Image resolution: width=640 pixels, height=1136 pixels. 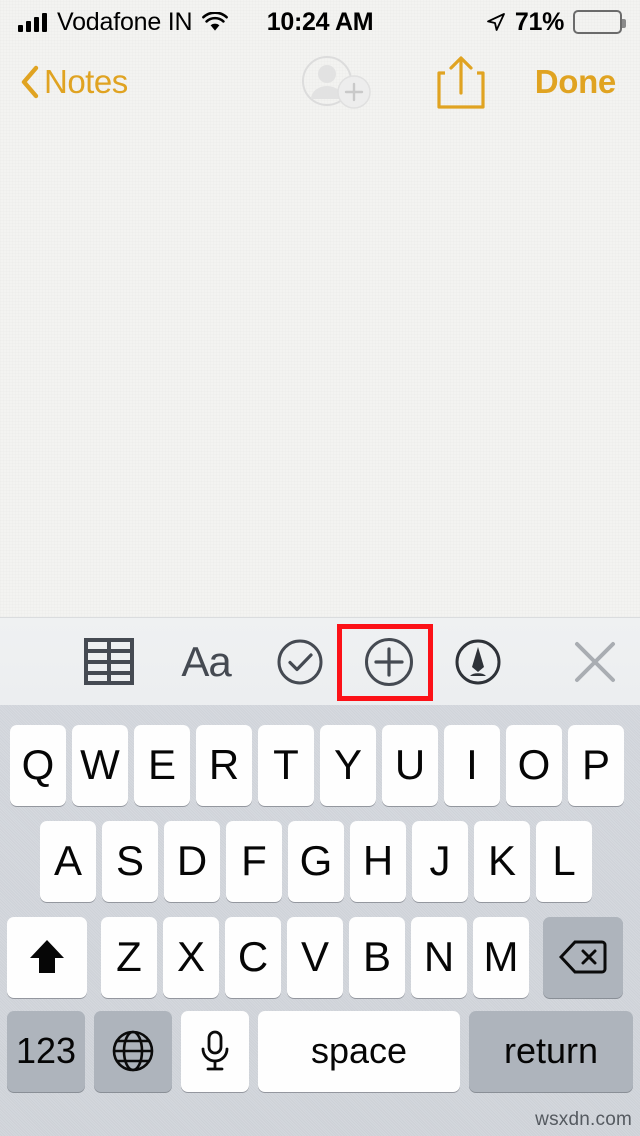 I want to click on backspace-icon, so click(x=583, y=957).